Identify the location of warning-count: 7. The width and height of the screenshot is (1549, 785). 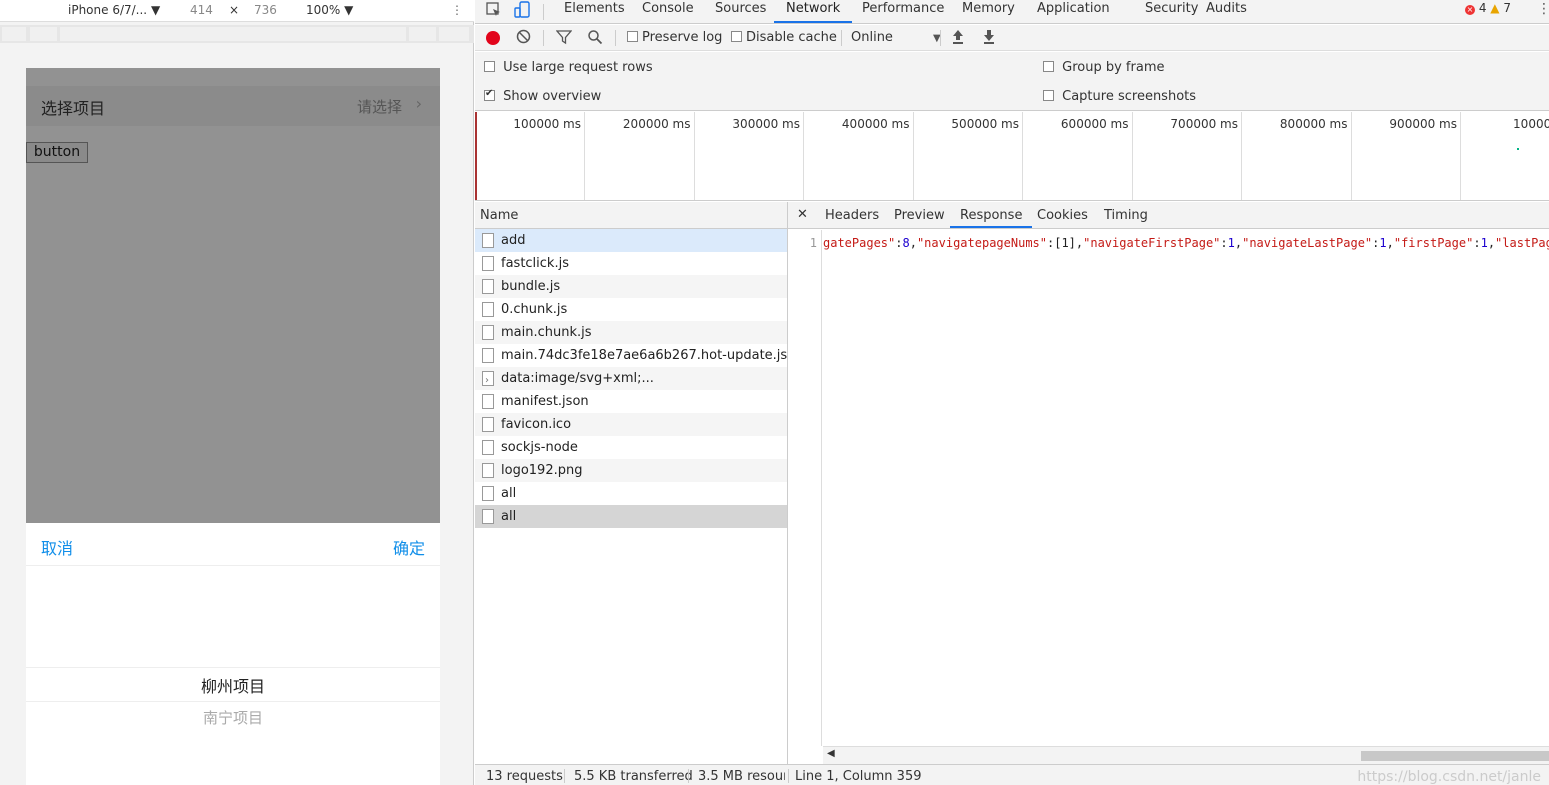
(1507, 8).